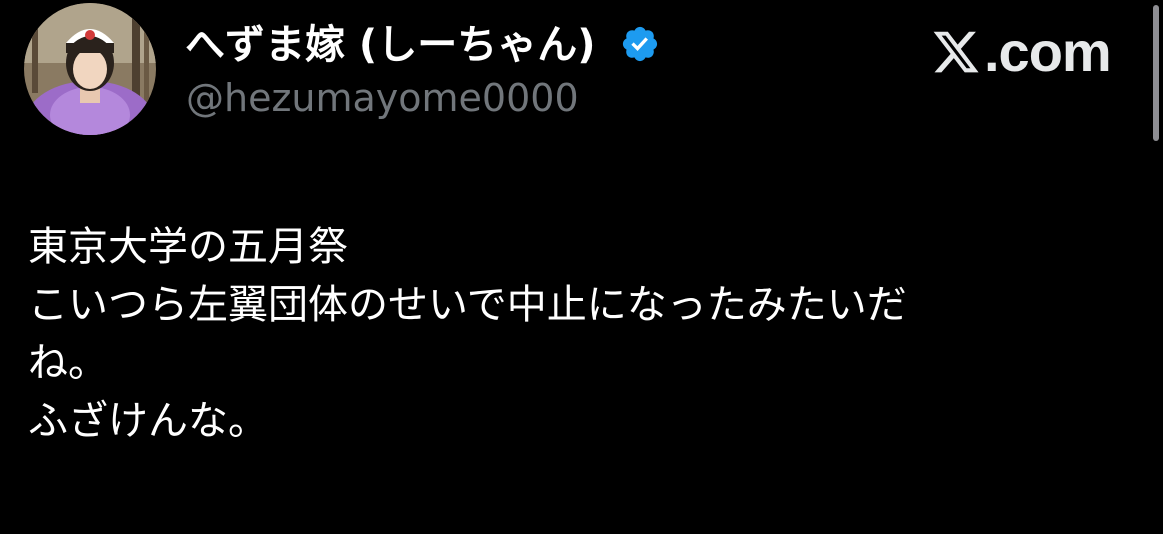 This screenshot has width=1163, height=534. Describe the element at coordinates (956, 52) in the screenshot. I see `x-logo-icon` at that location.